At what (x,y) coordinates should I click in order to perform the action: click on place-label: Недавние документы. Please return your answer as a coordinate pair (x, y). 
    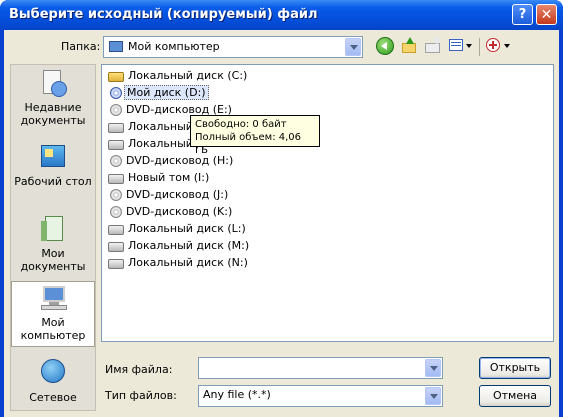
    Looking at the image, I should click on (53, 114).